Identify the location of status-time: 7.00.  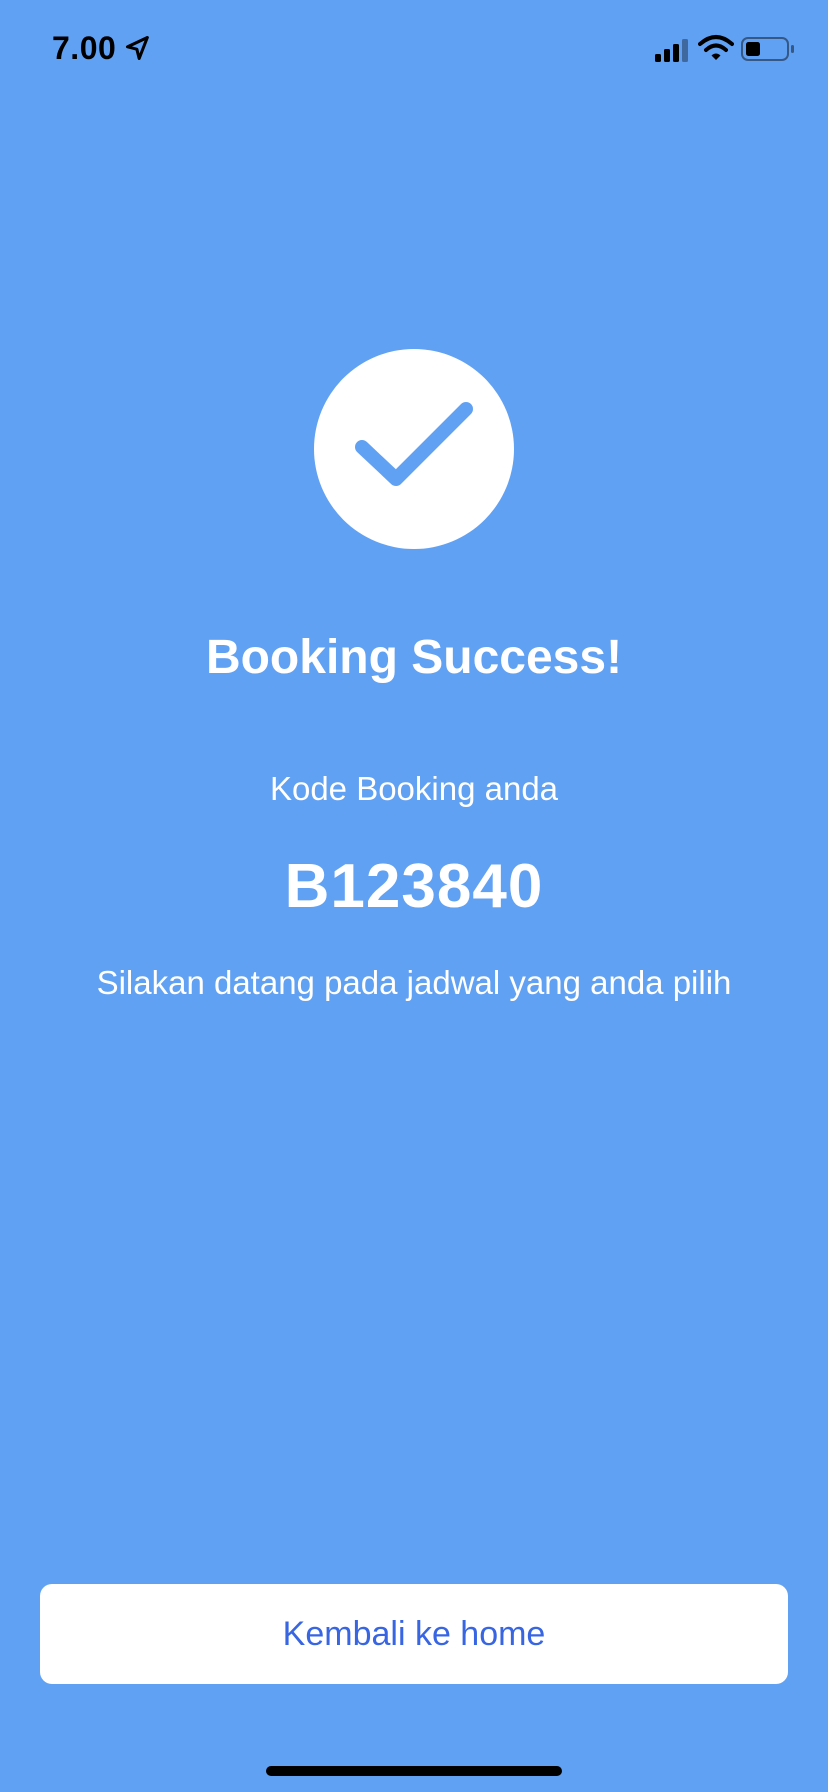
(84, 48).